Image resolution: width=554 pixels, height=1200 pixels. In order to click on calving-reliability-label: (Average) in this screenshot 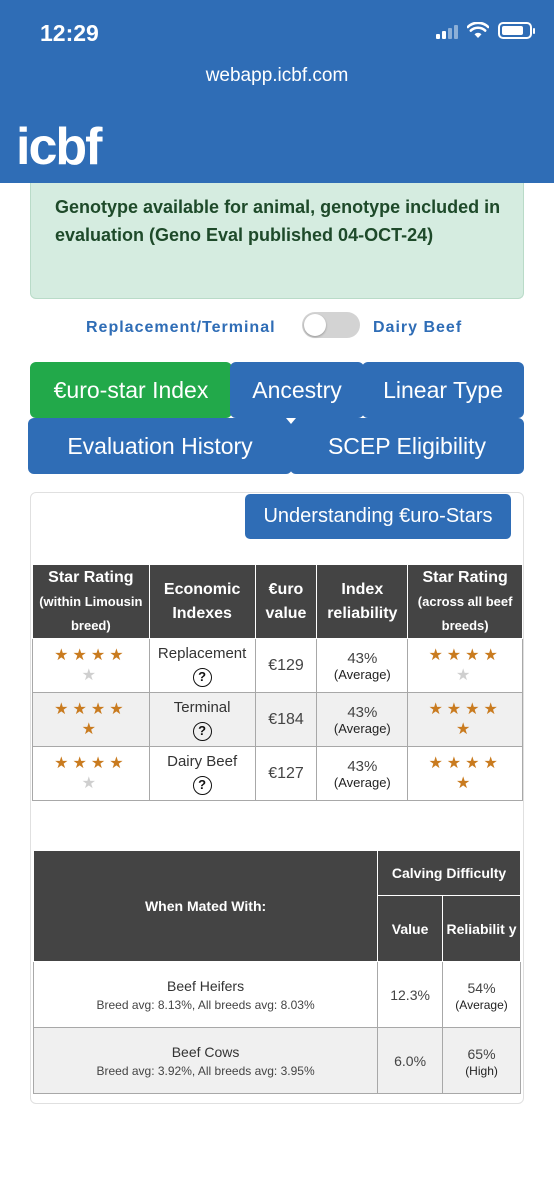, I will do `click(481, 1004)`.